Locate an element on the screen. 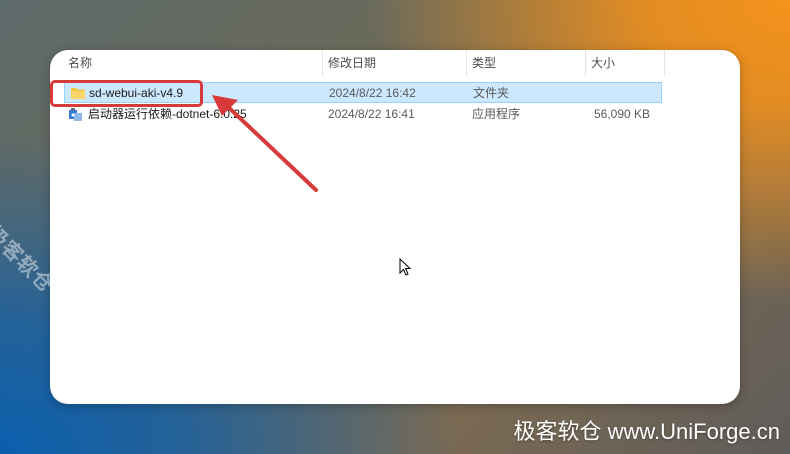  file-modified: 2024/8/22 16:41 is located at coordinates (371, 114).